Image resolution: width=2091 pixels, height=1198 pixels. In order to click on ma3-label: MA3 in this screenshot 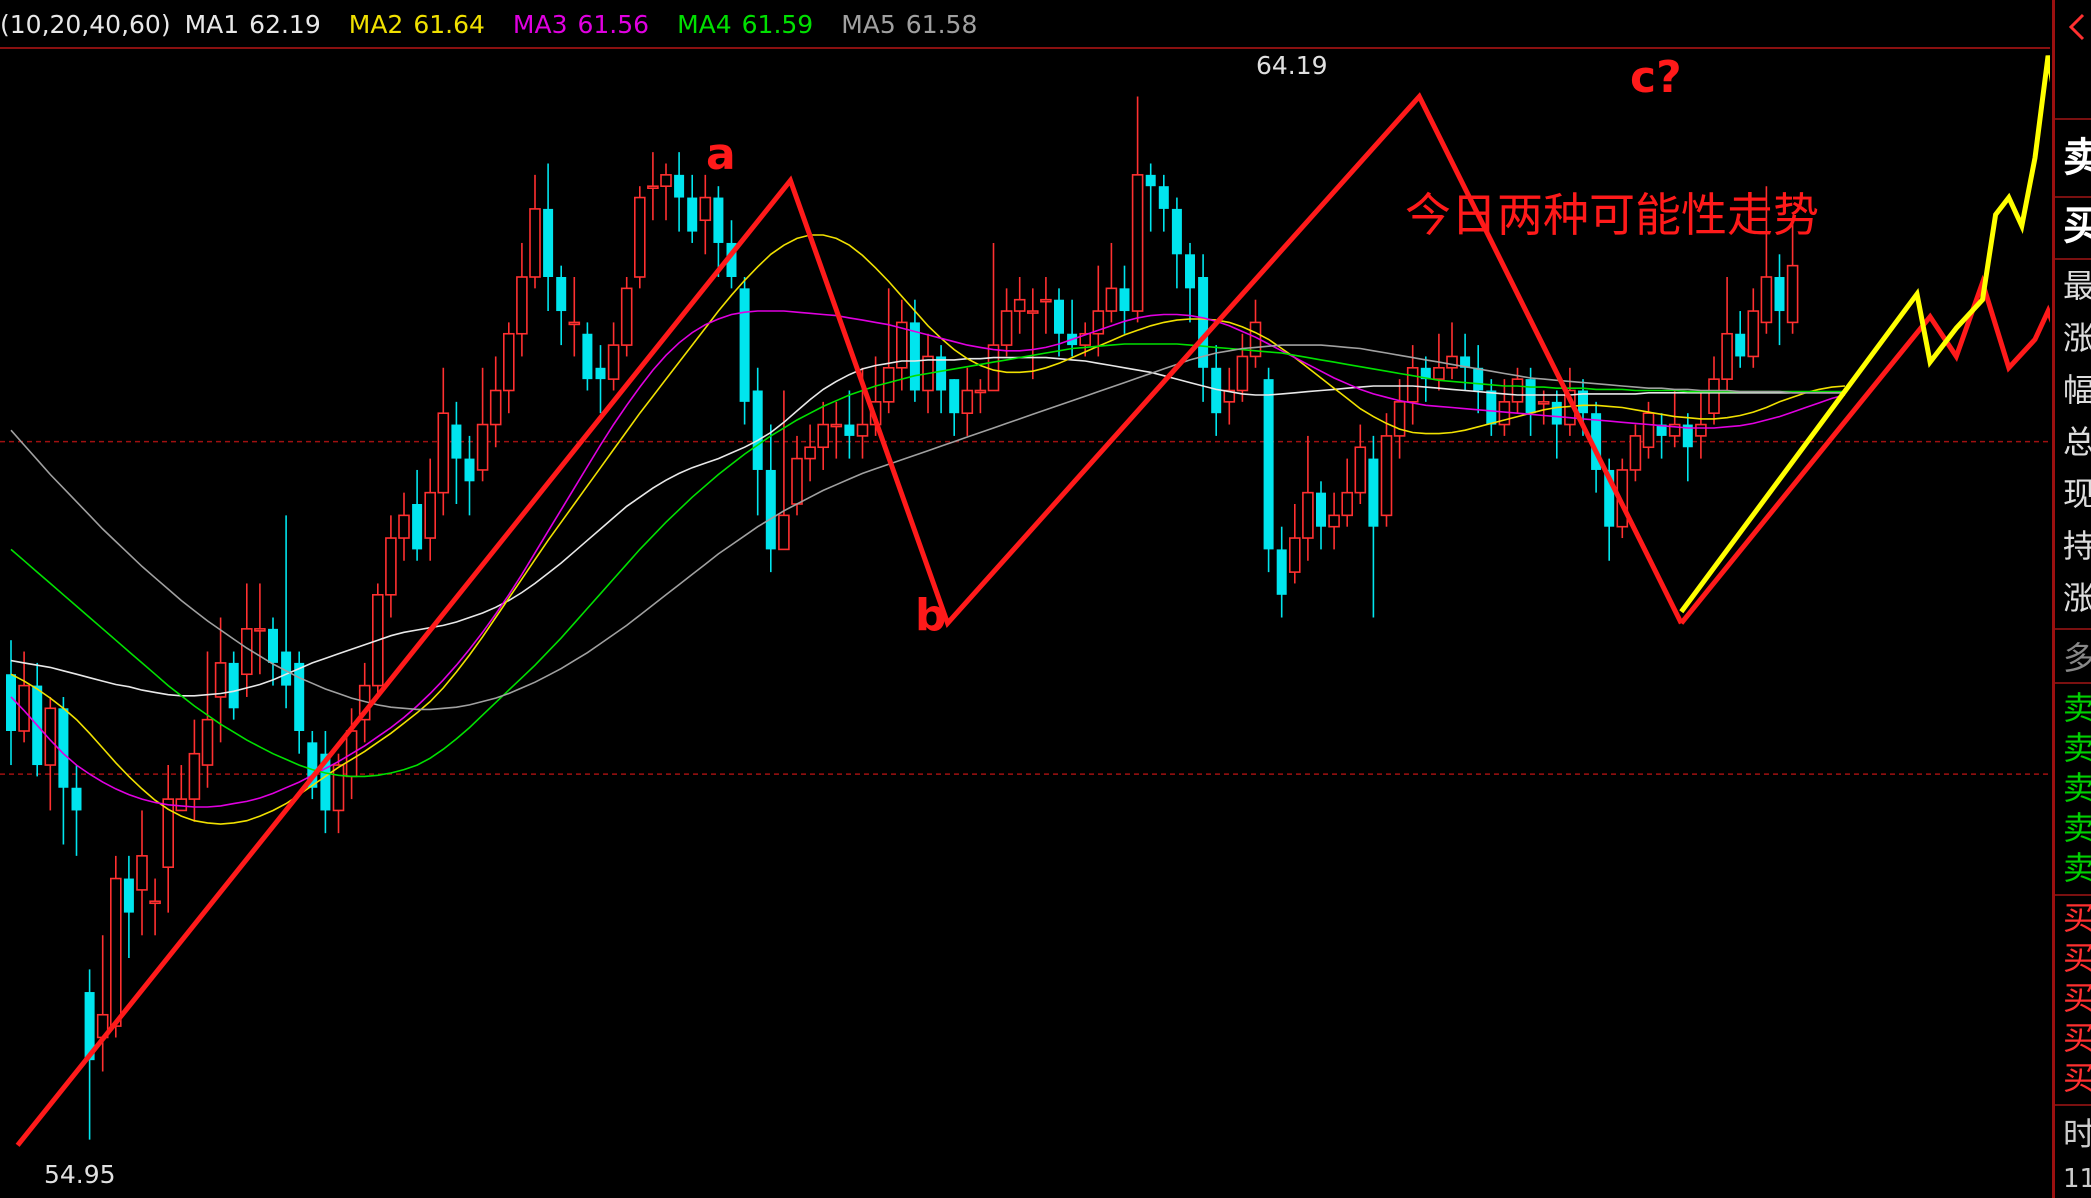, I will do `click(540, 24)`.